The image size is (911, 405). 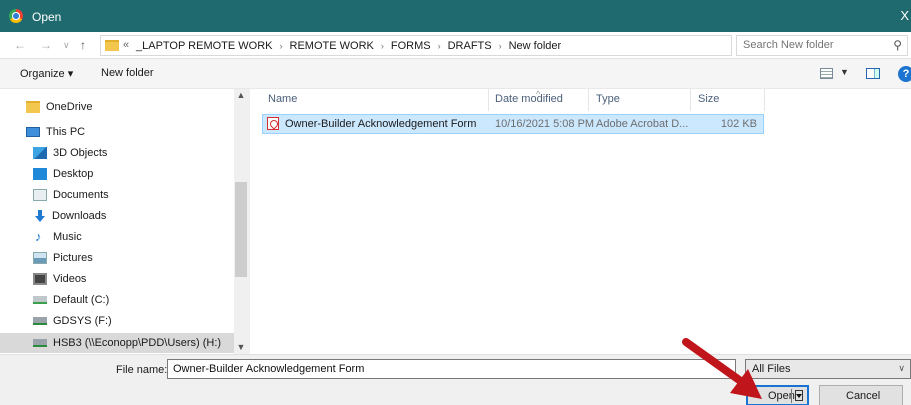 I want to click on command-bar: Organize ▾ New folder ▼ ?, so click(x=455, y=74).